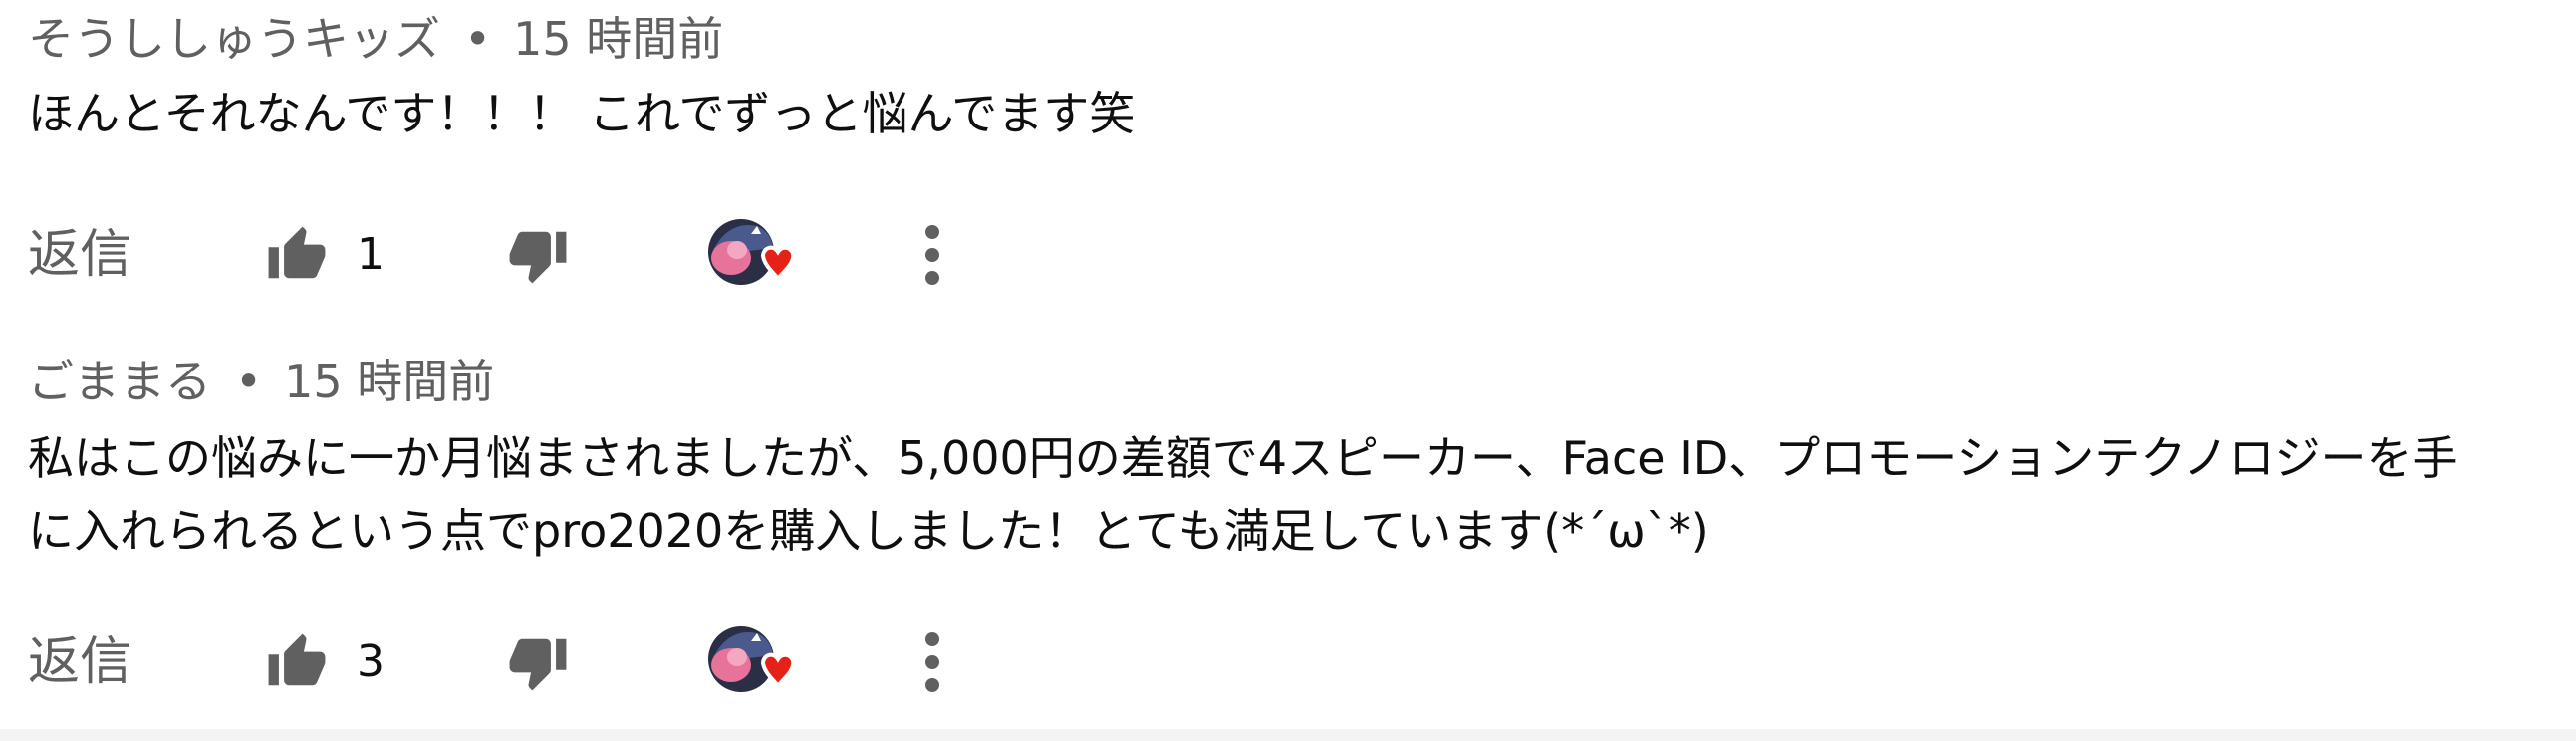 This screenshot has height=741, width=2576. What do you see at coordinates (371, 254) in the screenshot?
I see `like-count: 1` at bounding box center [371, 254].